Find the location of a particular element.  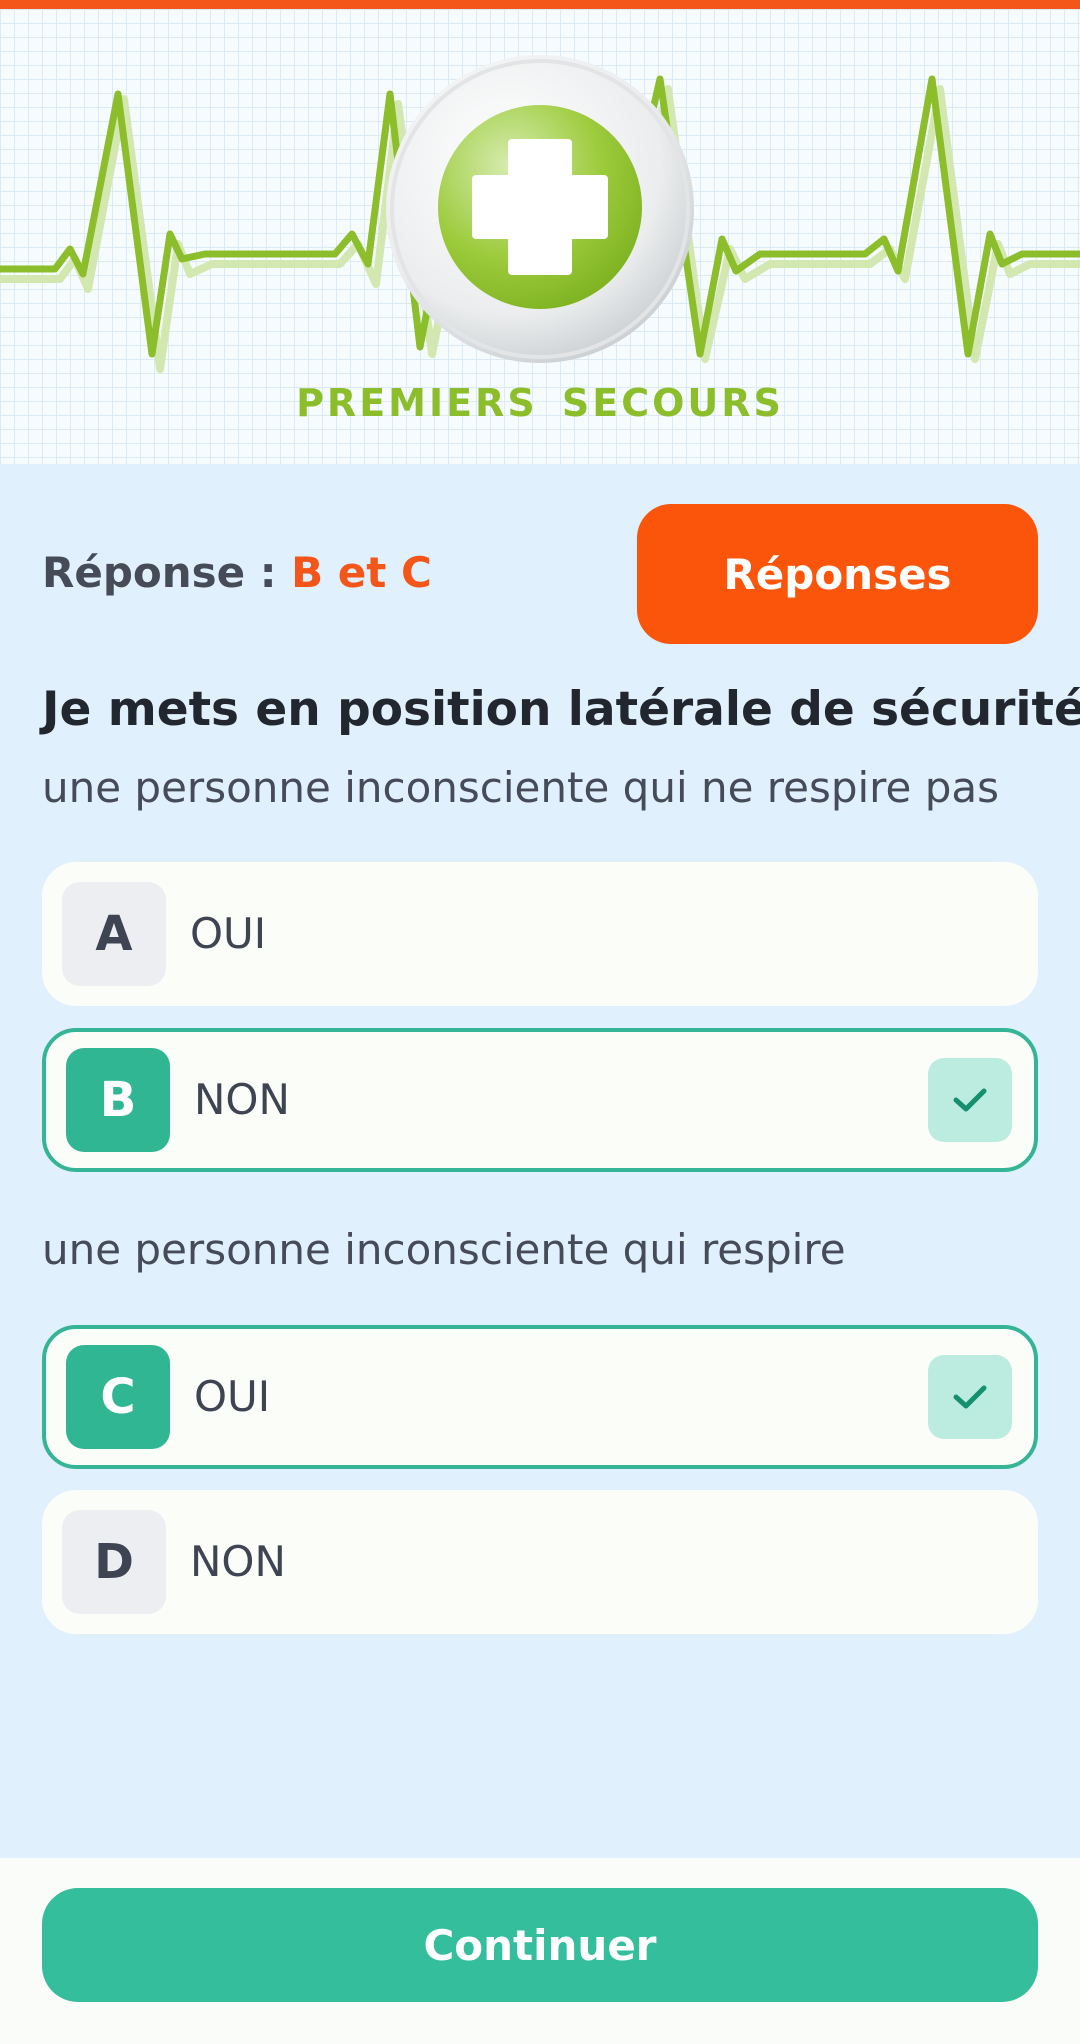

top-accent-bar is located at coordinates (540, 4).